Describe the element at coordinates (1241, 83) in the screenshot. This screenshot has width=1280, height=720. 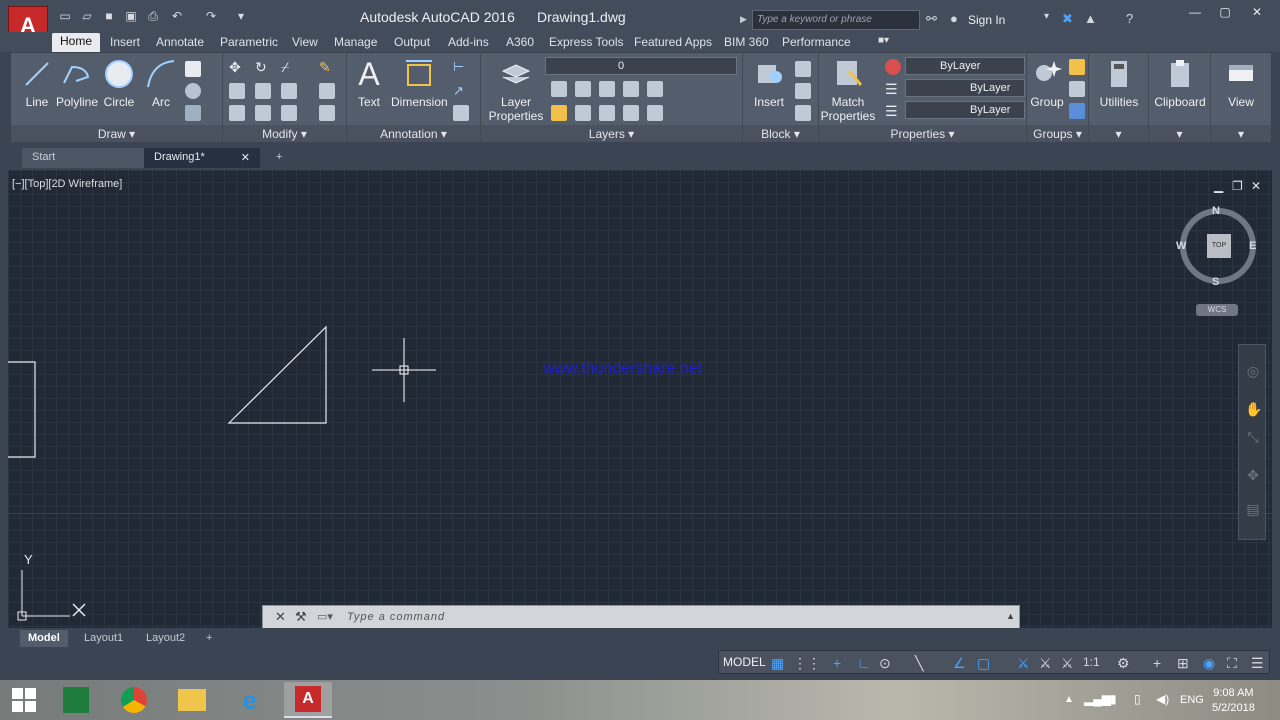
I see `view-button: View` at that location.